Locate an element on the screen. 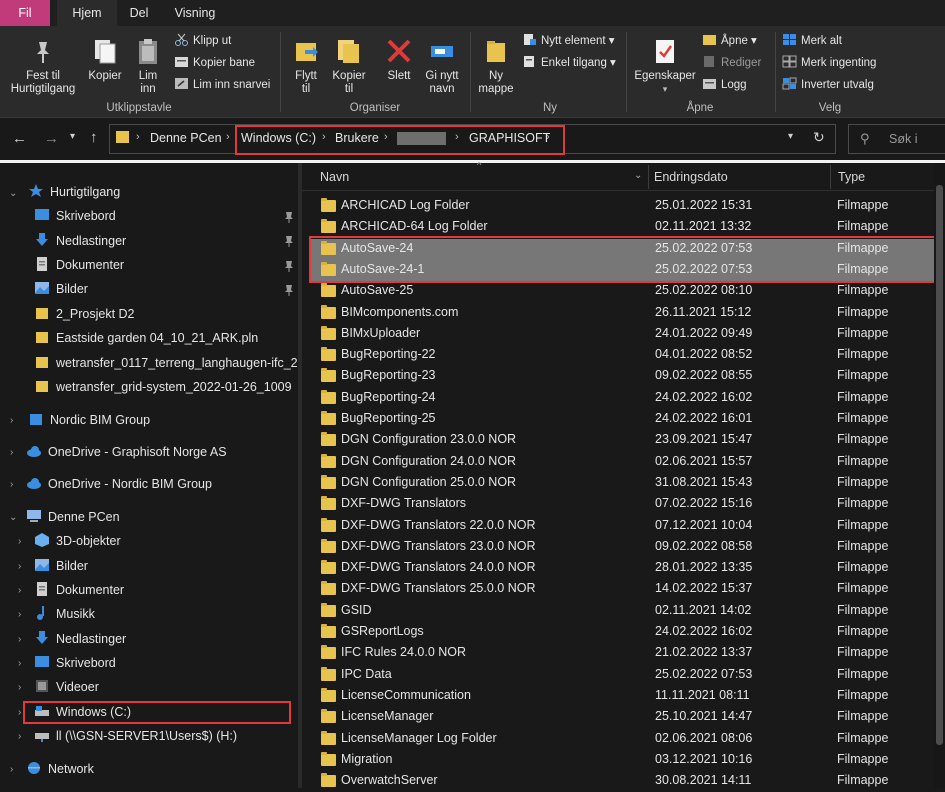  select-all-button: Merk alt is located at coordinates (812, 41).